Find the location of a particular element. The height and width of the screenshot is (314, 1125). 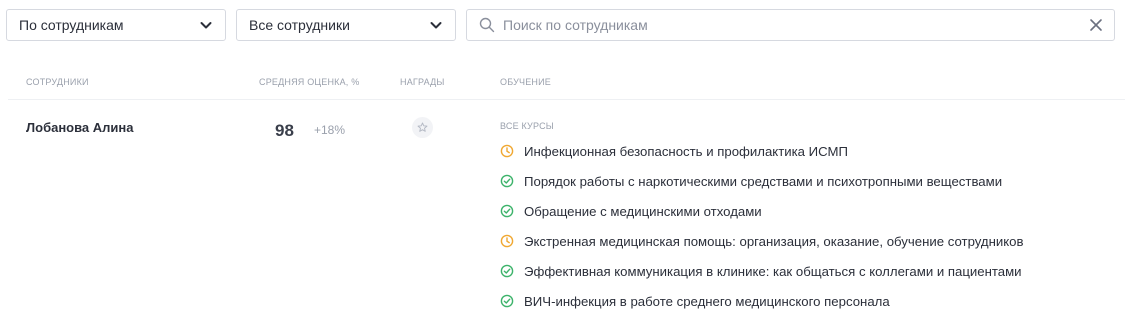

star-icon is located at coordinates (422, 127).